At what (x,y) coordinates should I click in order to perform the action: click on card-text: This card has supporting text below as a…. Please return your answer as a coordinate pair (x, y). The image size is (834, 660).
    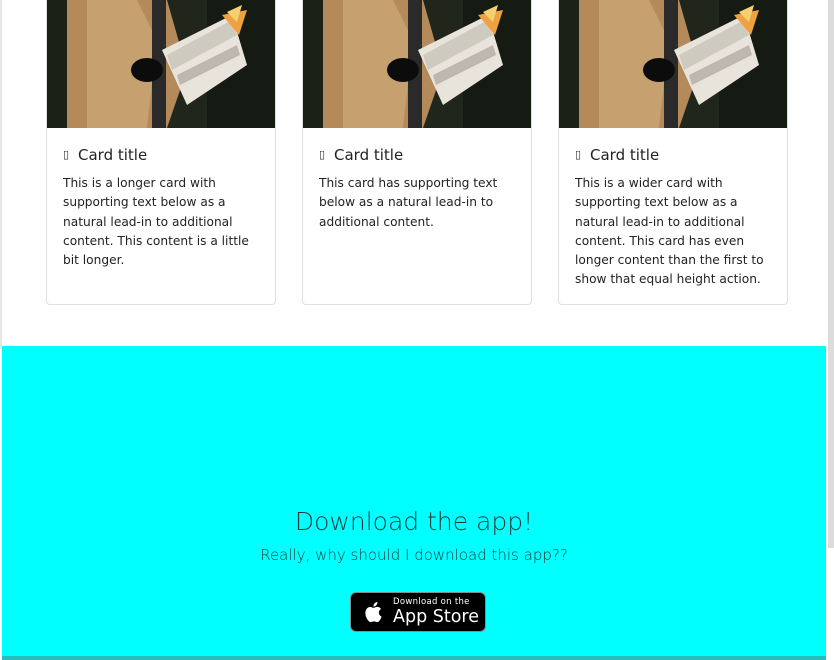
    Looking at the image, I should click on (408, 202).